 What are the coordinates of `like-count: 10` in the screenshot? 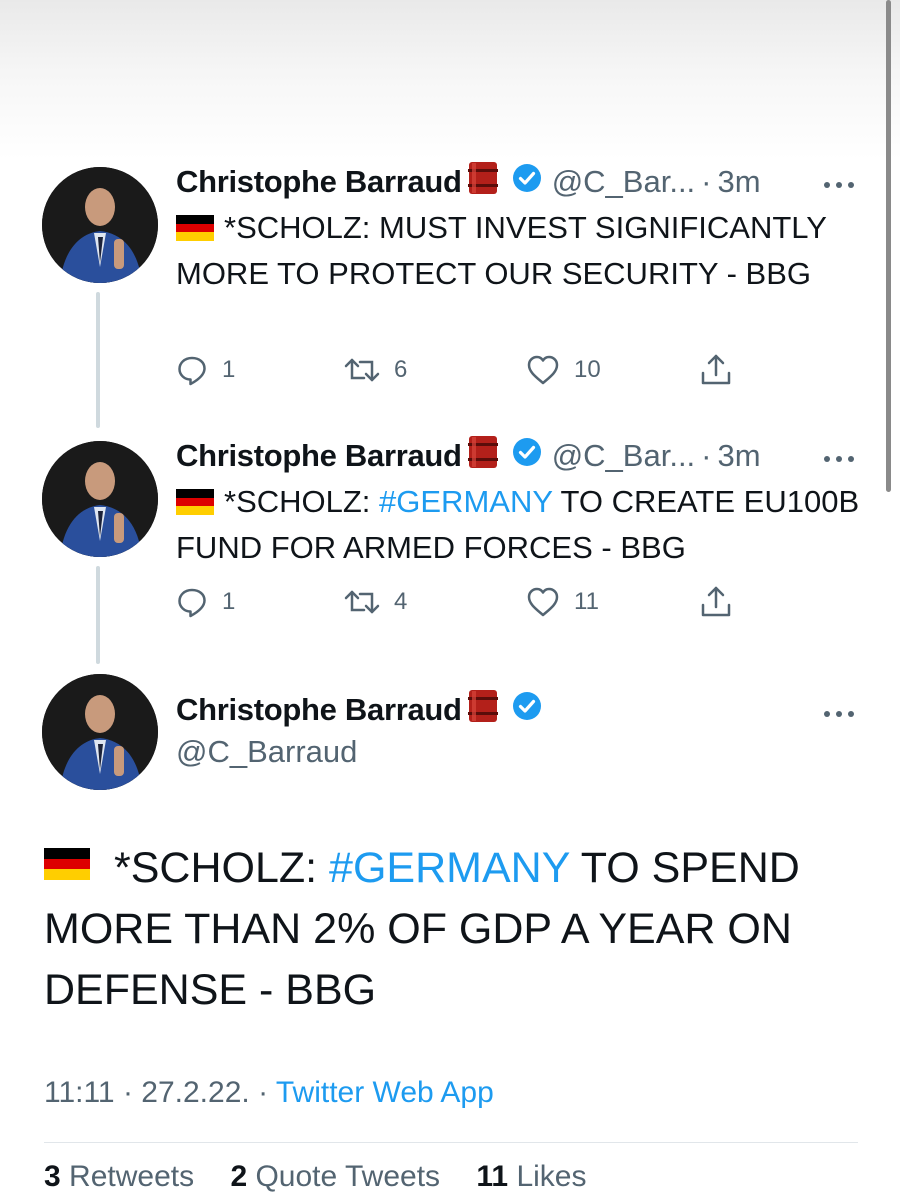 It's located at (587, 369).